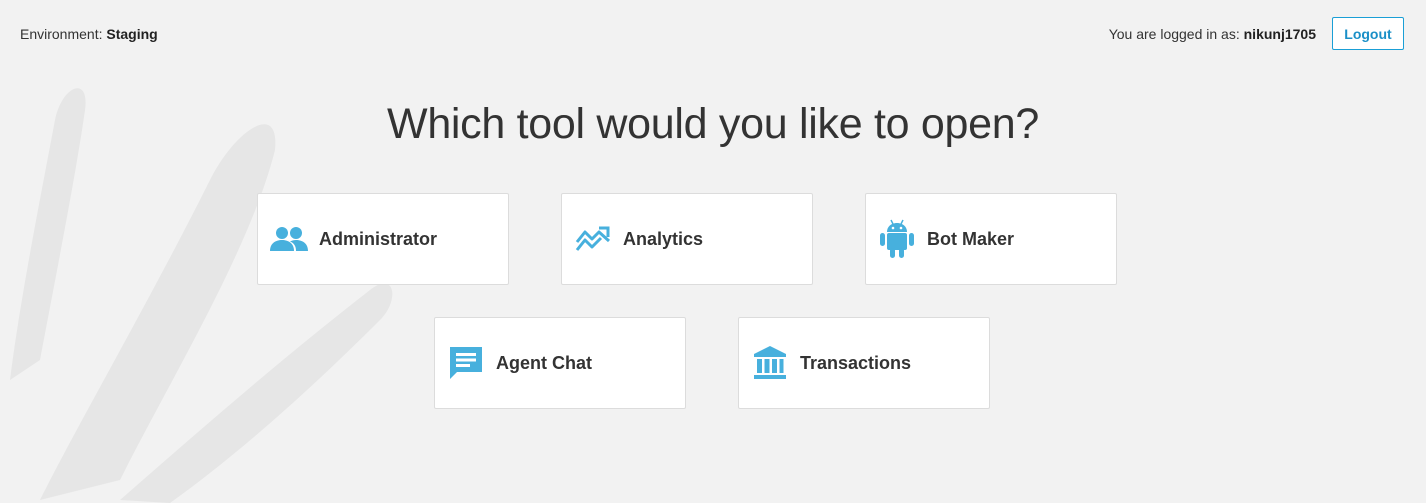  Describe the element at coordinates (663, 238) in the screenshot. I see `tool-label: Analytics` at that location.